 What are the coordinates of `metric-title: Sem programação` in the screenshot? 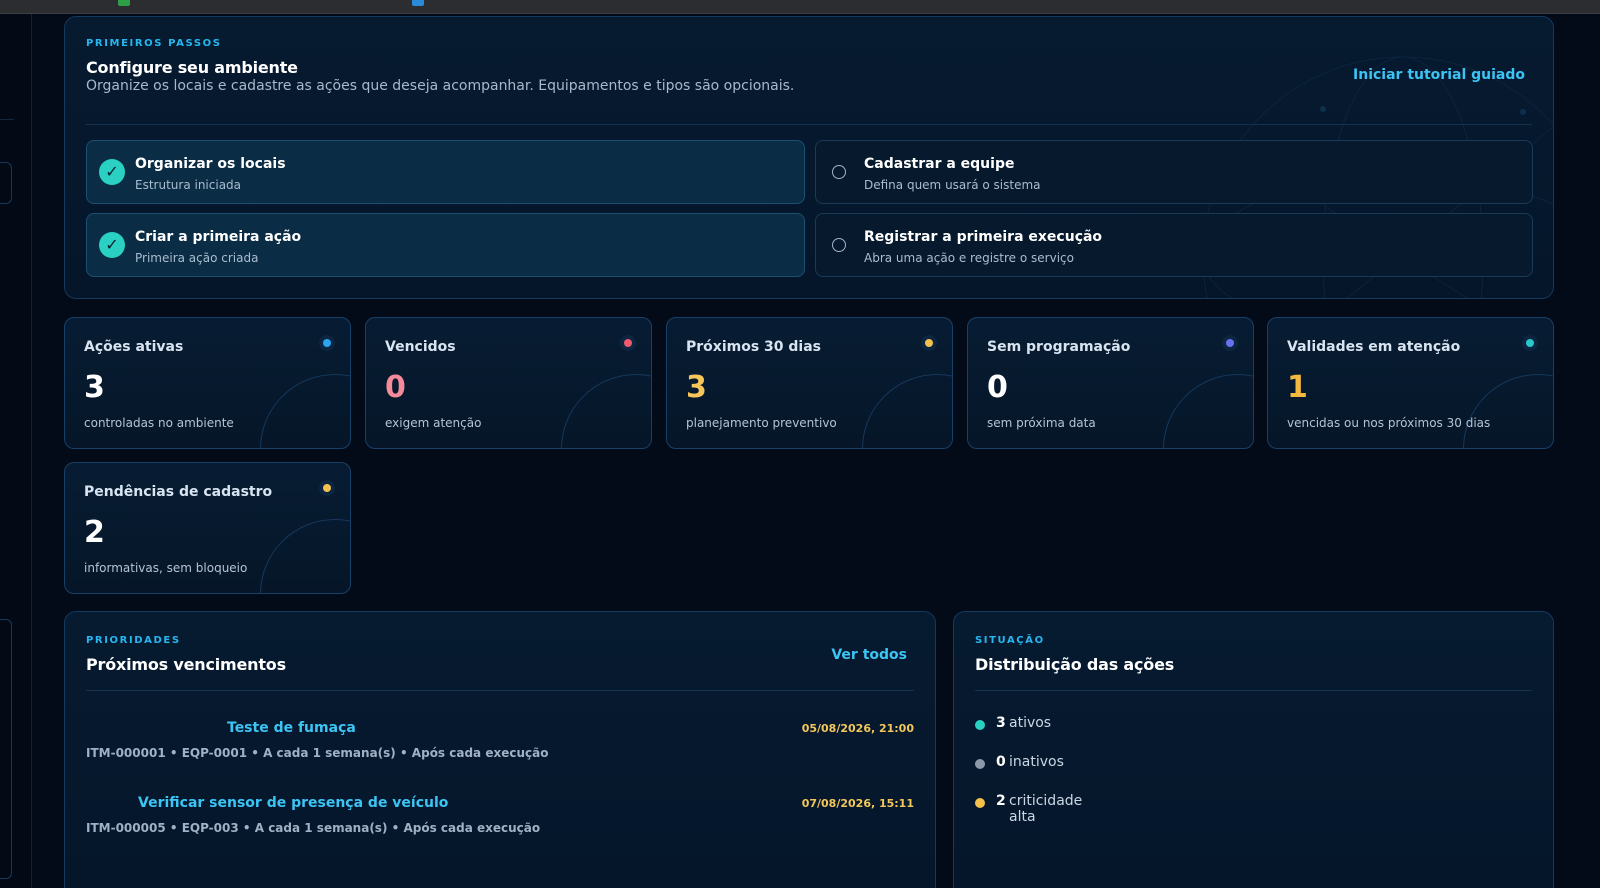 It's located at (1059, 347).